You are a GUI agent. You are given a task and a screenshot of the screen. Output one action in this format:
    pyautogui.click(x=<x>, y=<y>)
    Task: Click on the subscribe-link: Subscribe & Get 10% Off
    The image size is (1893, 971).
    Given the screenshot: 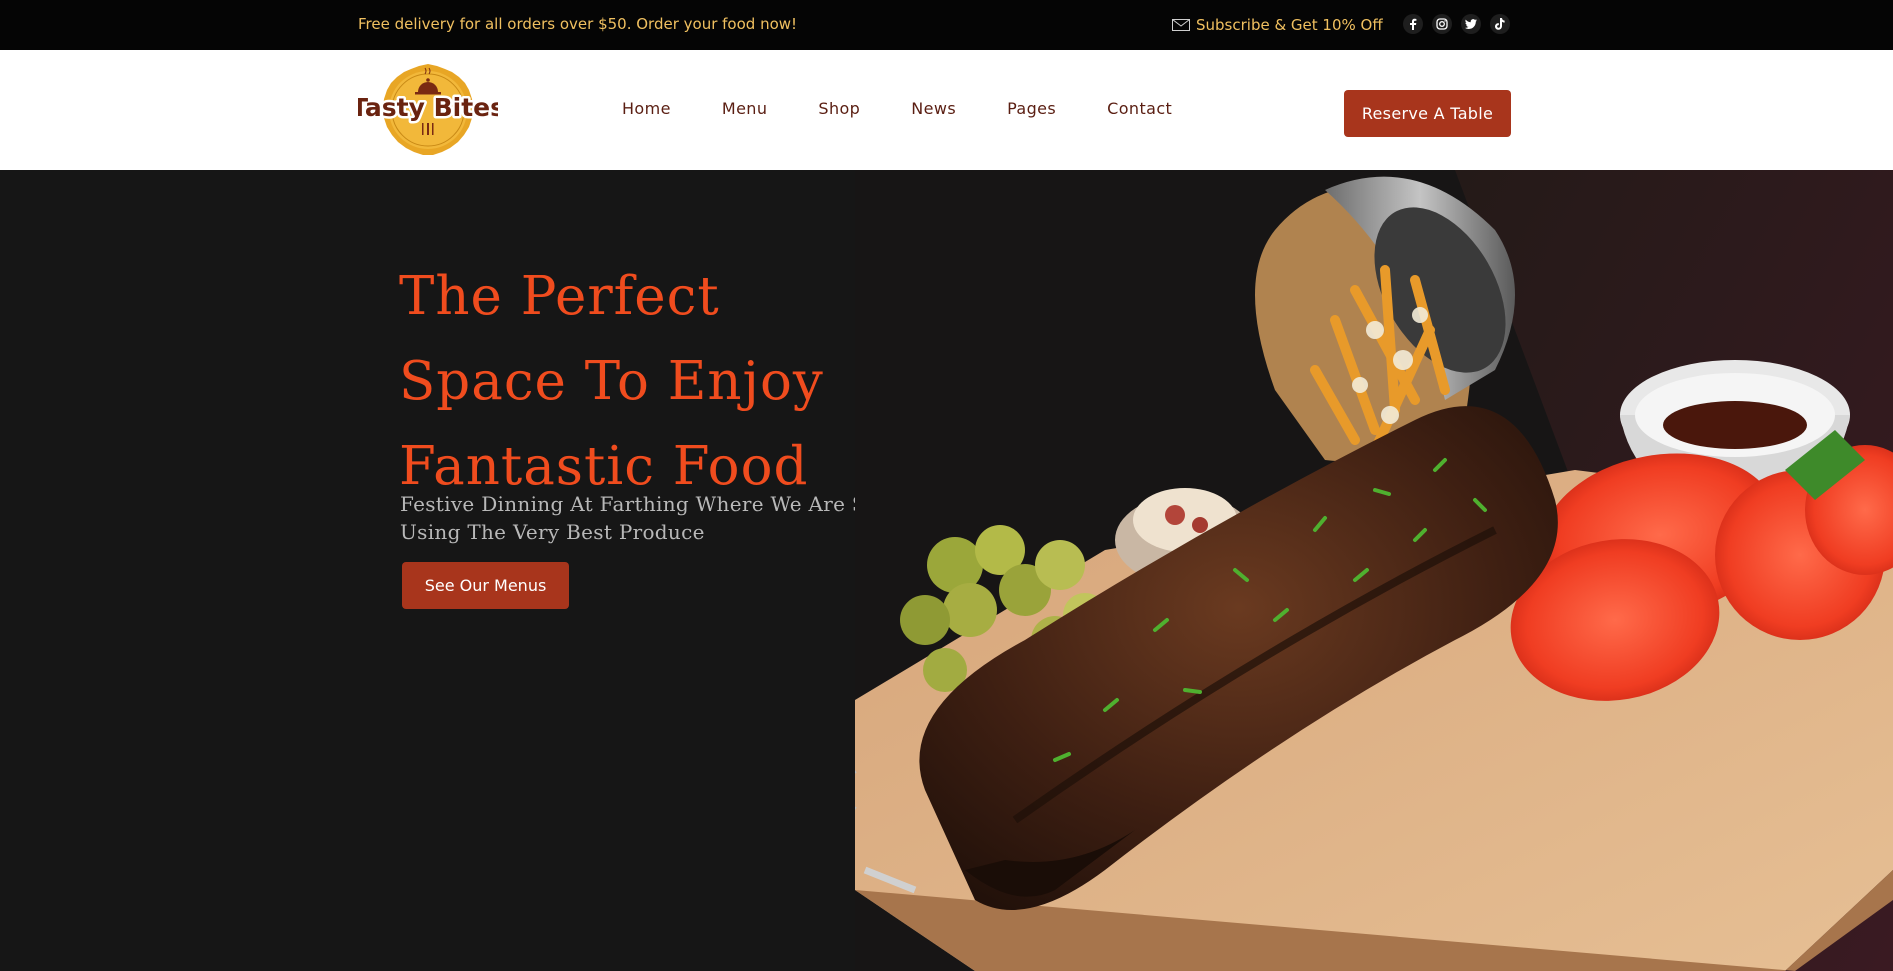 What is the action you would take?
    pyautogui.click(x=1277, y=25)
    